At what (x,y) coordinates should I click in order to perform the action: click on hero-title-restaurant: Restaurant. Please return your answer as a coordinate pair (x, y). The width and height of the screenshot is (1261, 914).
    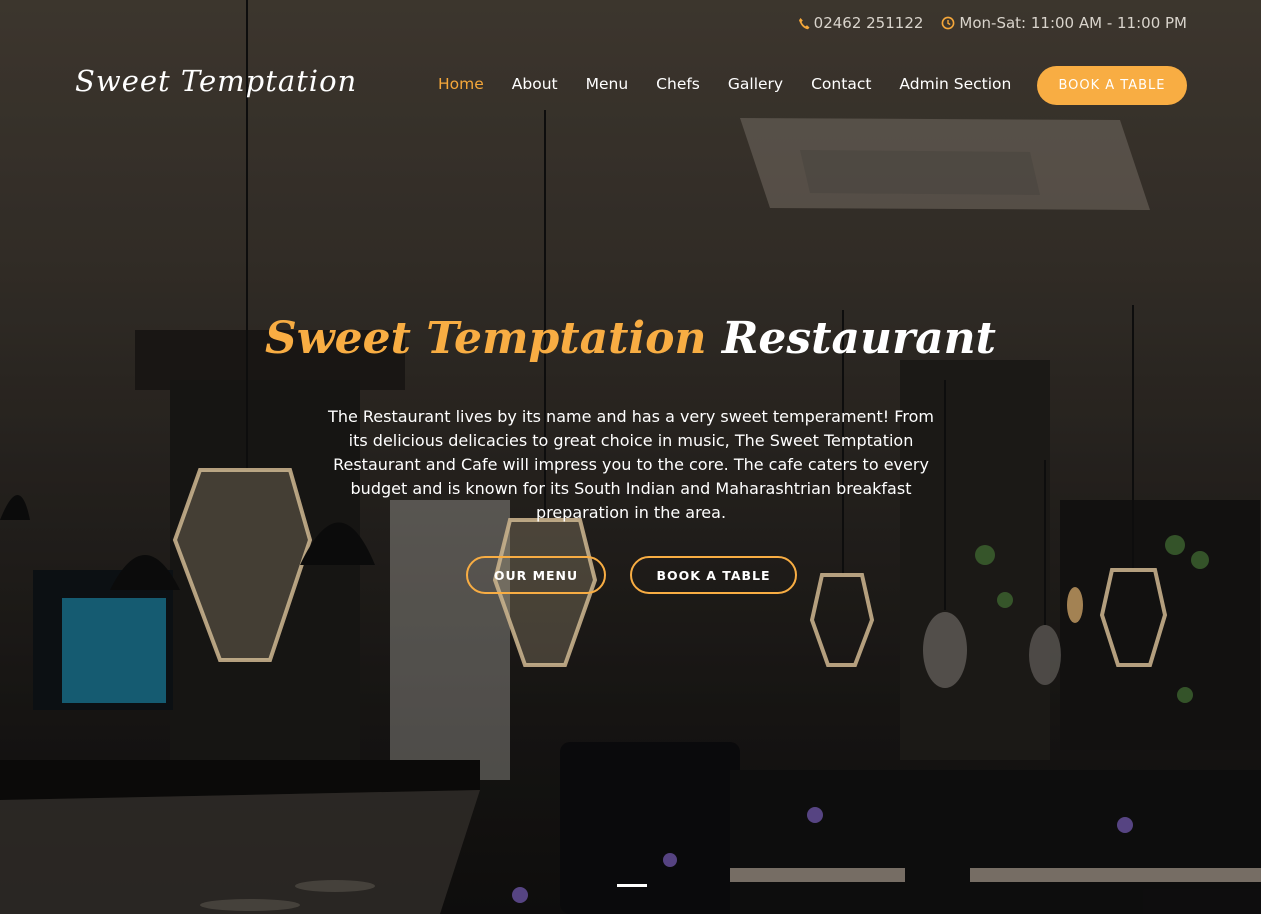
    Looking at the image, I should click on (858, 338).